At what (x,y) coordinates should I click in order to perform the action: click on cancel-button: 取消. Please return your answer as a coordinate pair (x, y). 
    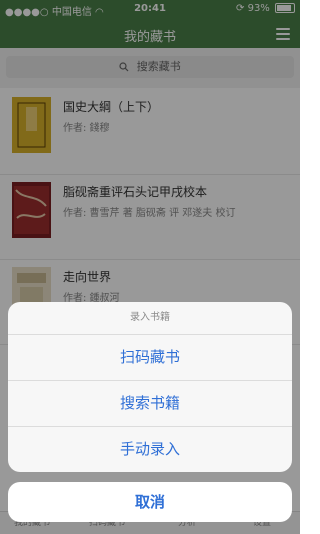
    Looking at the image, I should click on (150, 502).